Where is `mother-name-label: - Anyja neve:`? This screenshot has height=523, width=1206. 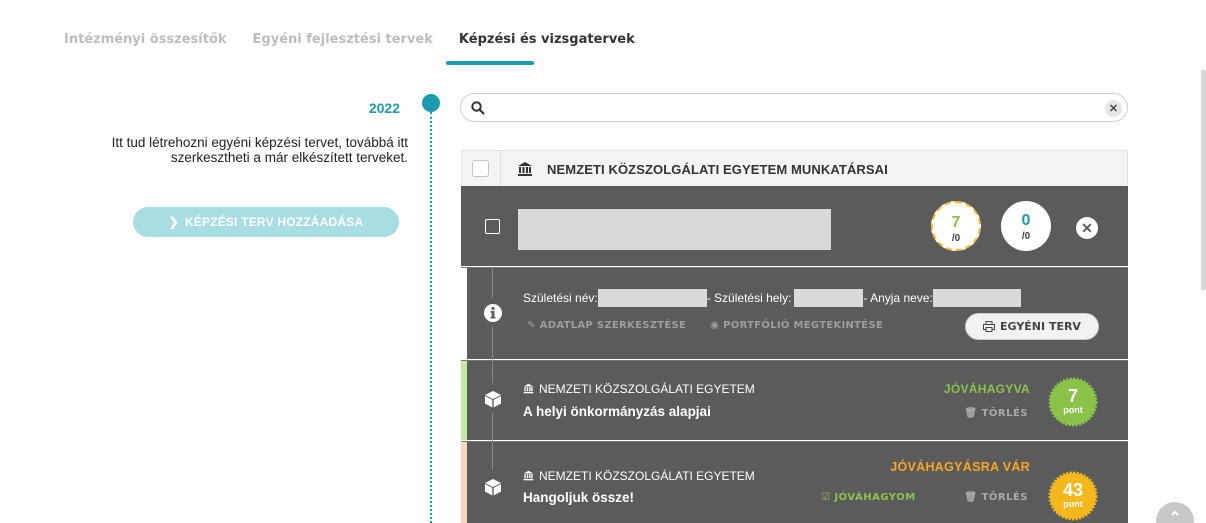
mother-name-label: - Anyja neve: is located at coordinates (898, 298).